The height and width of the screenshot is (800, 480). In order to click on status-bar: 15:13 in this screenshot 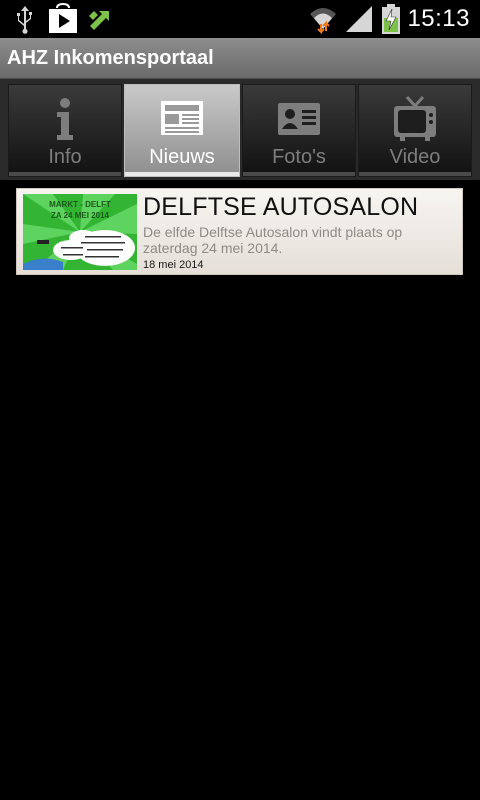, I will do `click(240, 19)`.